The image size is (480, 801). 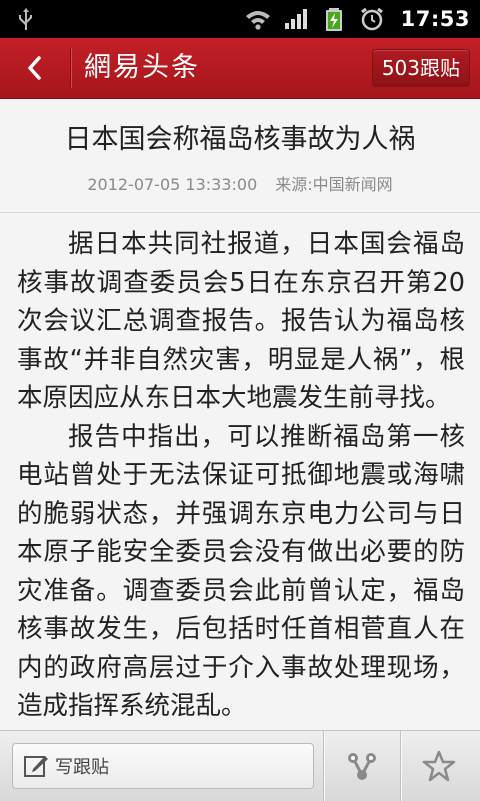 I want to click on usb-icon, so click(x=25, y=19).